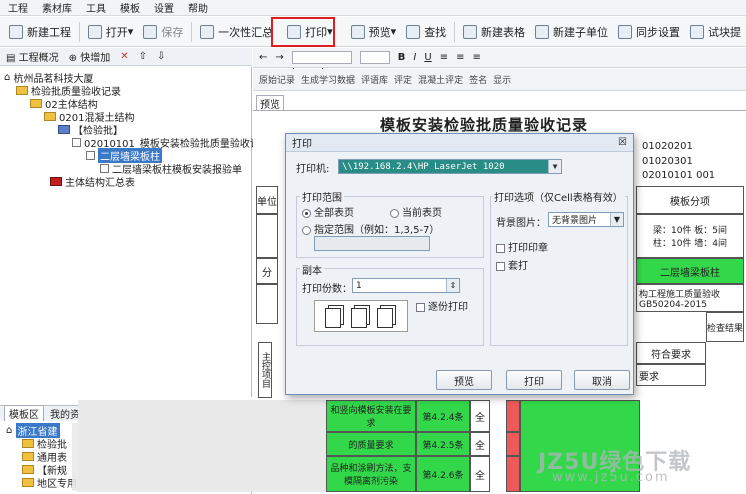 Image resolution: width=746 pixels, height=494 pixels. Describe the element at coordinates (302, 144) in the screenshot. I see `dialog-title: 打印` at that location.